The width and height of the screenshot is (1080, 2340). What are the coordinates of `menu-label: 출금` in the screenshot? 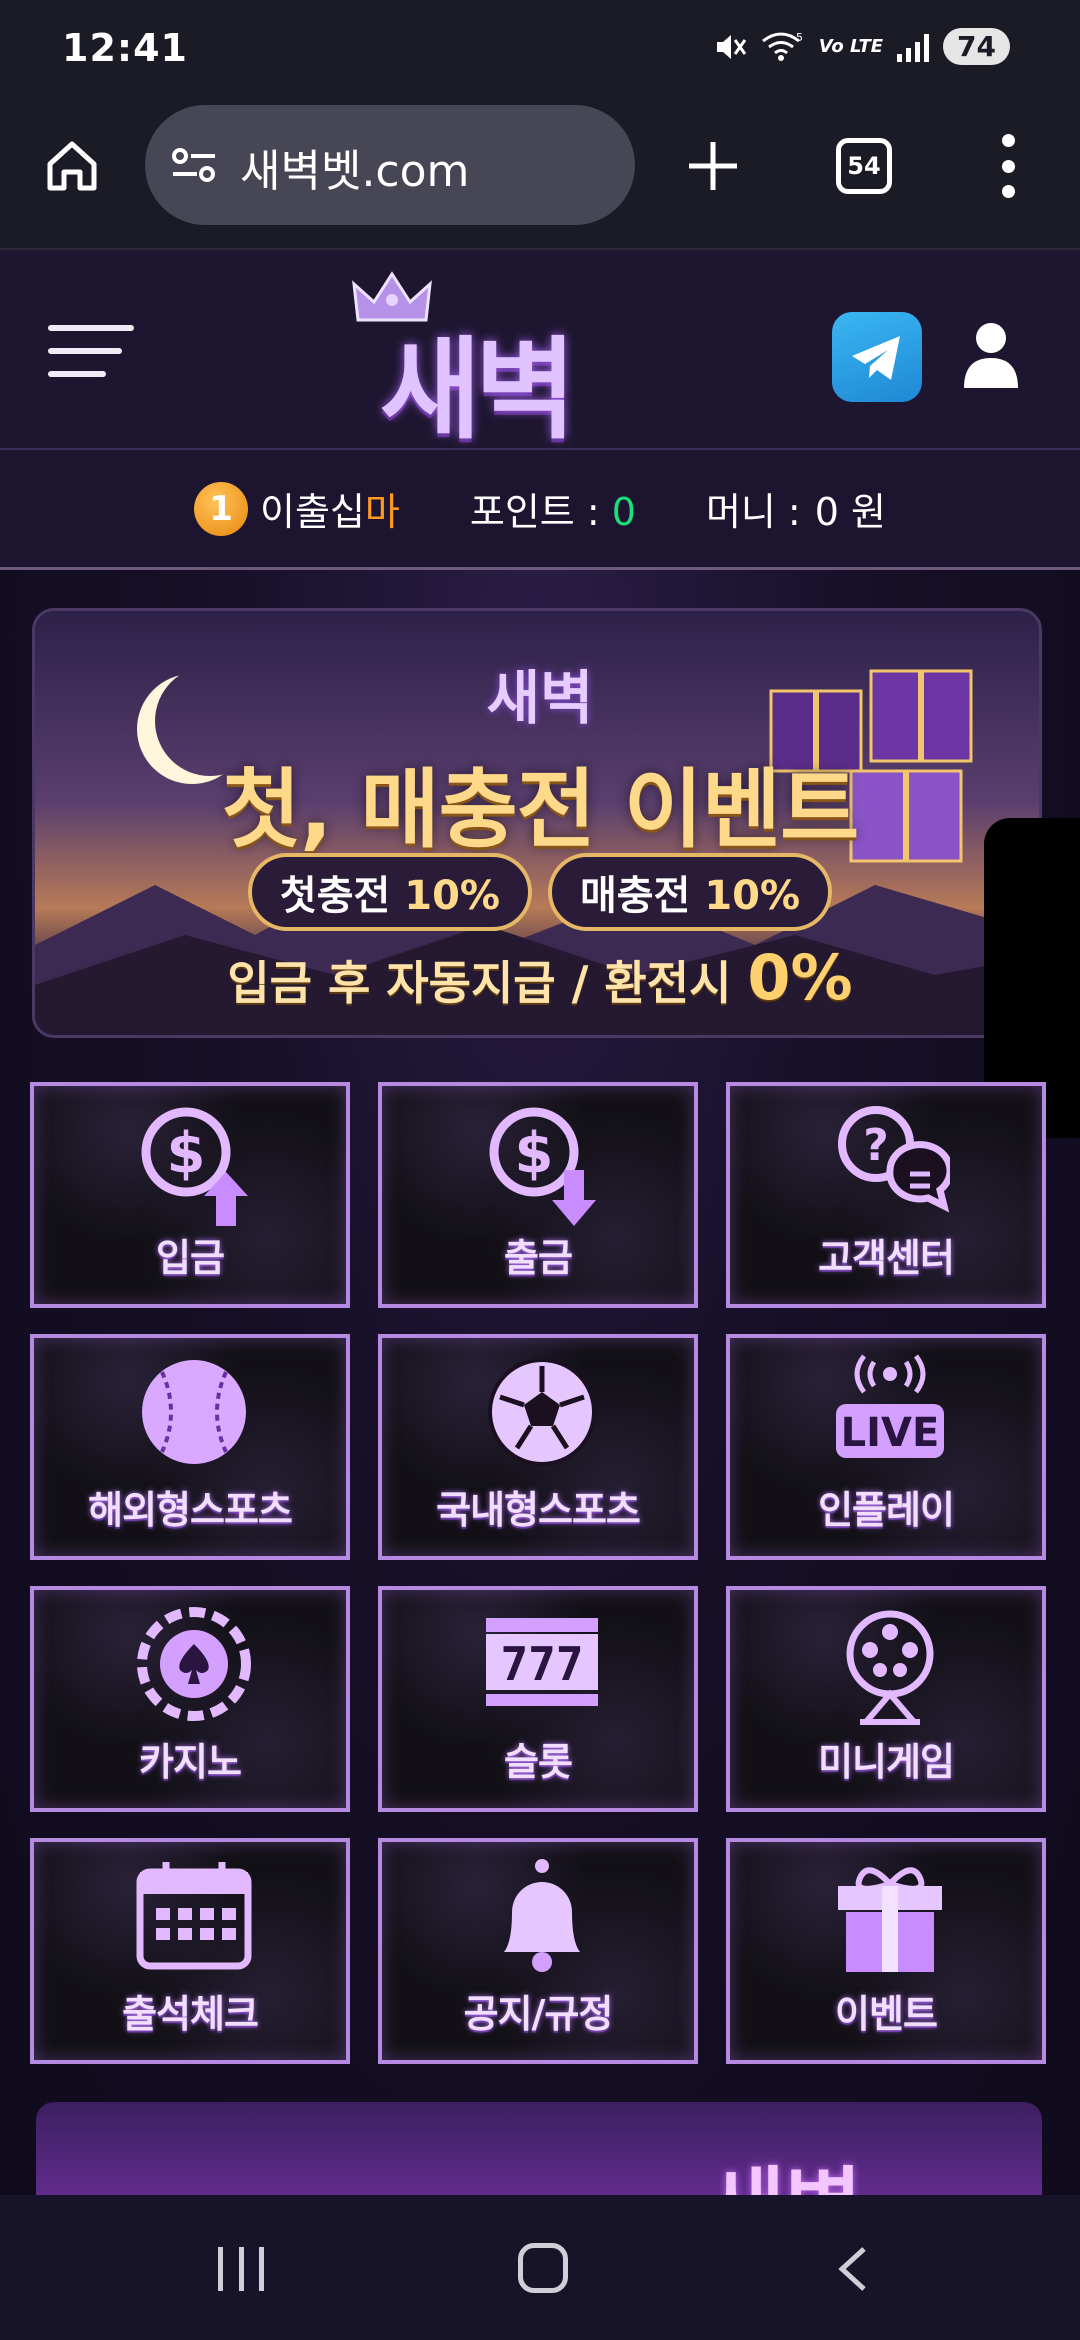 It's located at (538, 1258).